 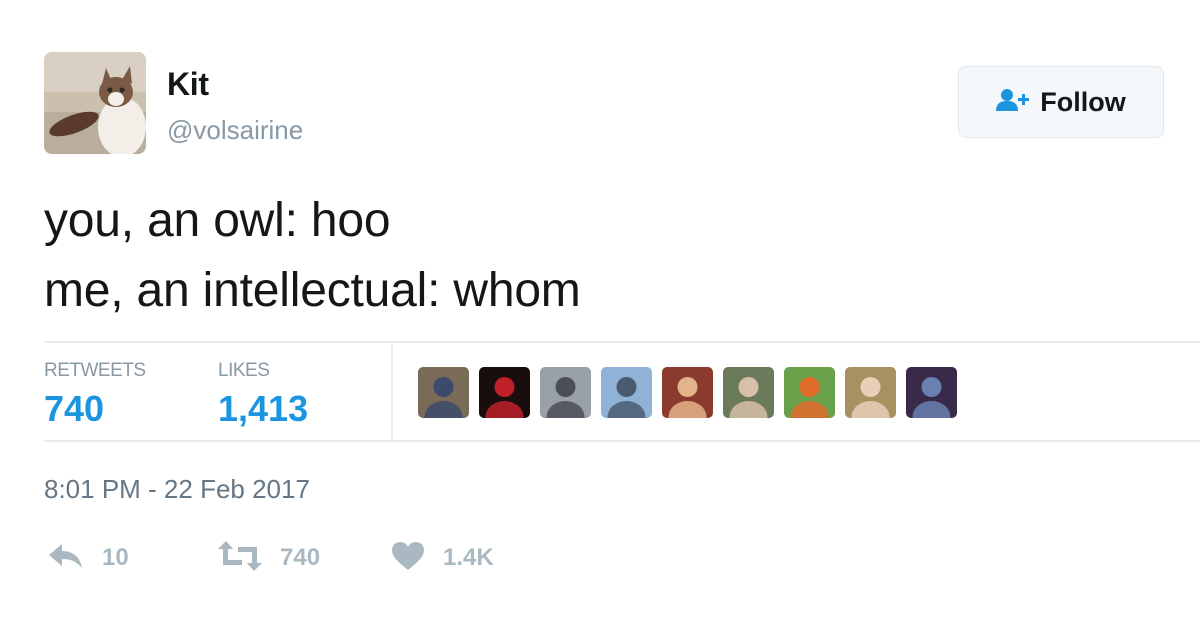 I want to click on profile-avatar, so click(x=95, y=103).